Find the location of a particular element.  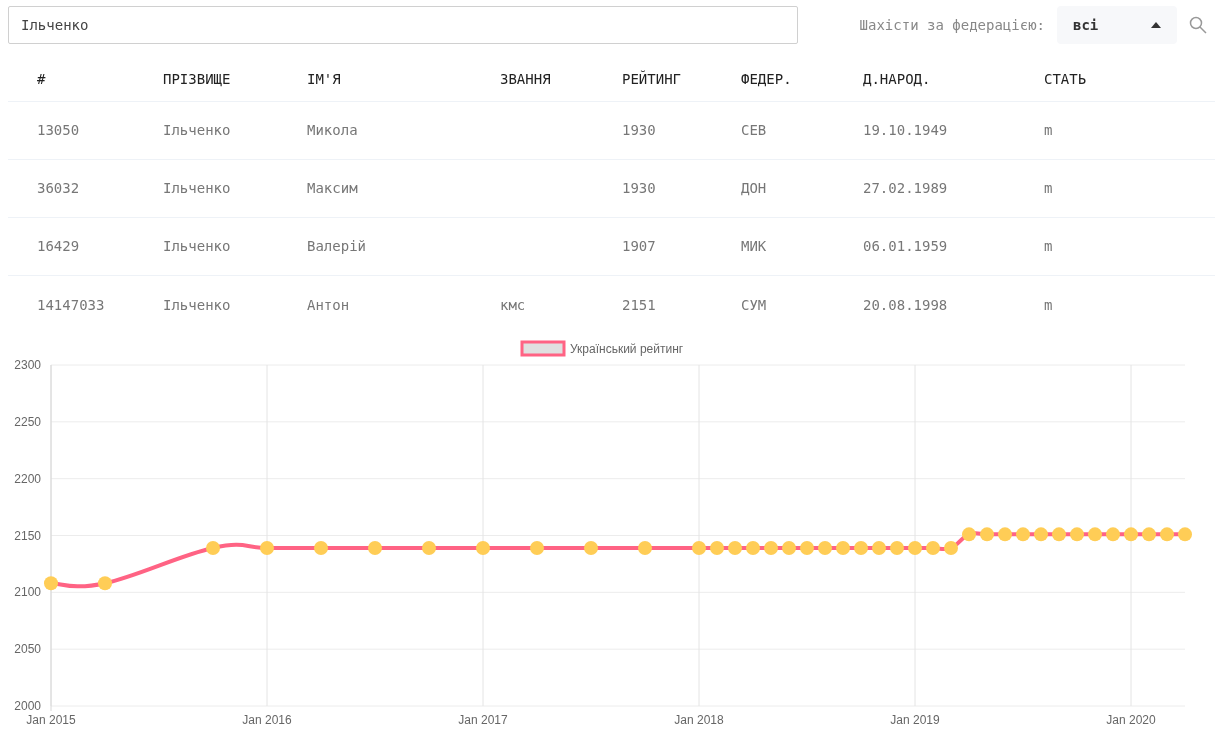

column-header: ПРІЗВИЩЕ is located at coordinates (197, 79).